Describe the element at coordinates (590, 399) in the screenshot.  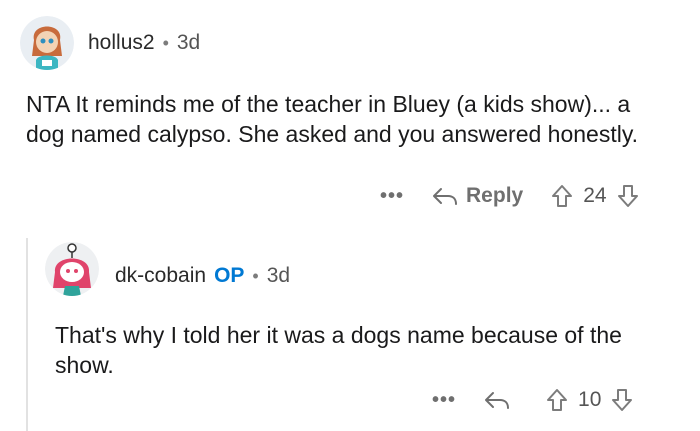
I see `vote-score: 10` at that location.